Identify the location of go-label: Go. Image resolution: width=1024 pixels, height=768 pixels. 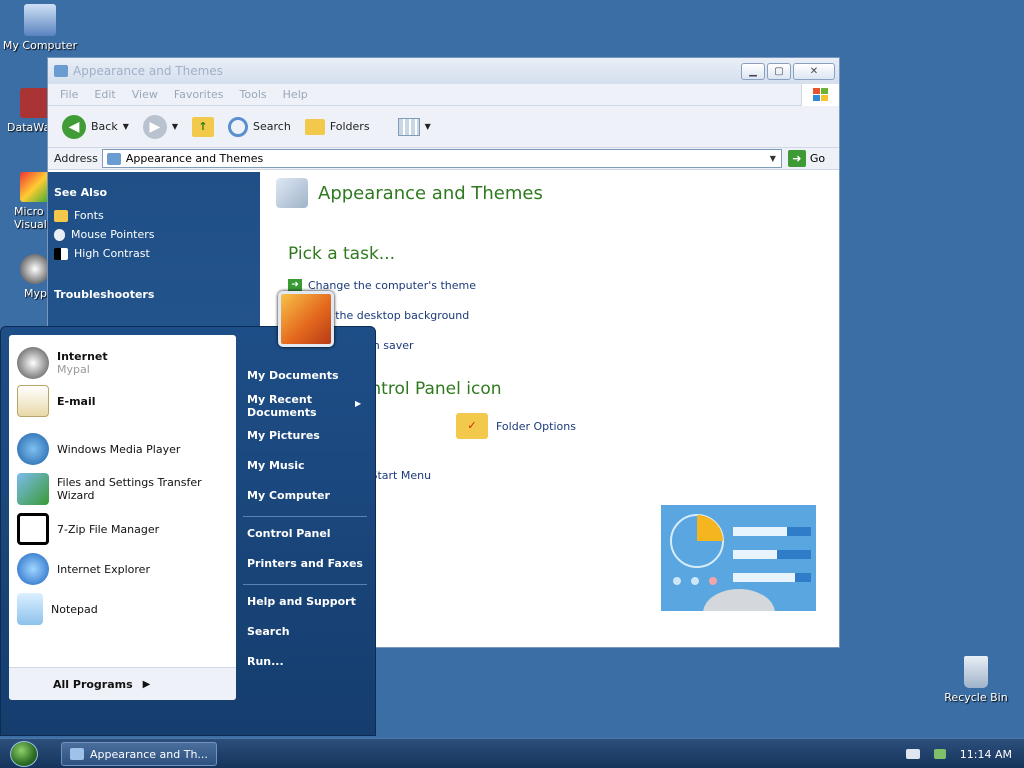
(817, 158).